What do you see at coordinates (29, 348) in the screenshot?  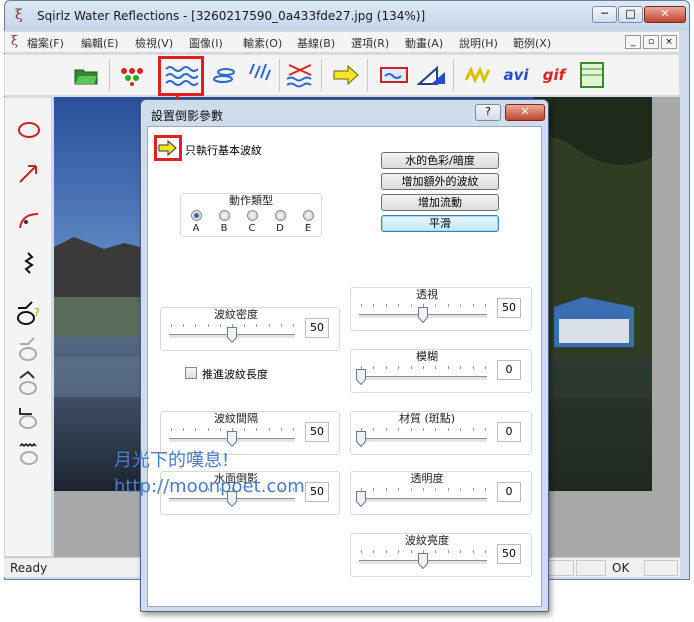 I see `shape-tool-2-icon` at bounding box center [29, 348].